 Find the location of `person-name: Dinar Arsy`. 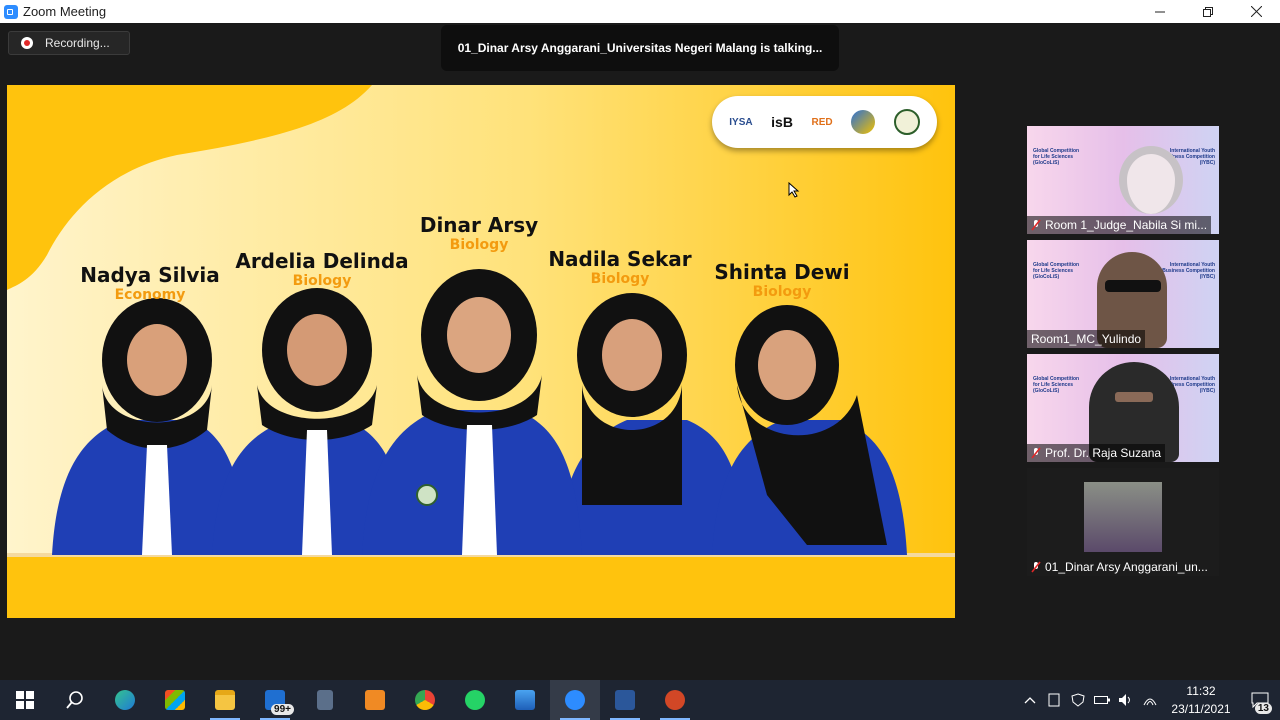

person-name: Dinar Arsy is located at coordinates (479, 225).